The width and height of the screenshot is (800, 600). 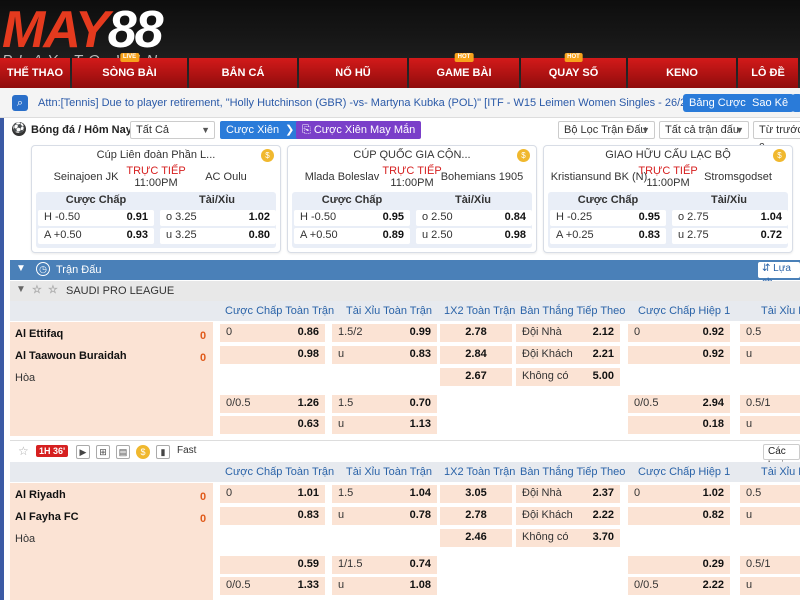 I want to click on odd-cell: u 1.13, so click(x=384, y=425).